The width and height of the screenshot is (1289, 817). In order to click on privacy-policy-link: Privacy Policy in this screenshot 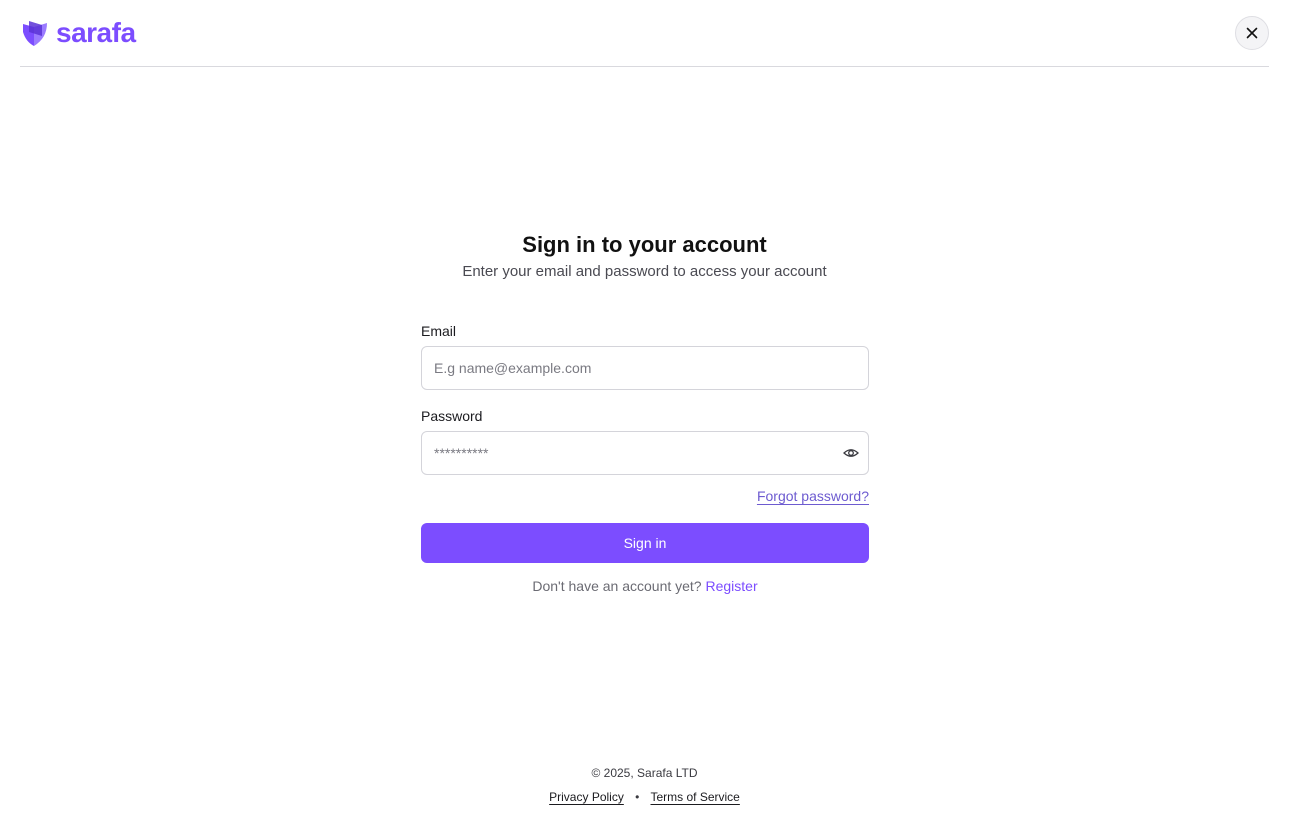, I will do `click(586, 797)`.